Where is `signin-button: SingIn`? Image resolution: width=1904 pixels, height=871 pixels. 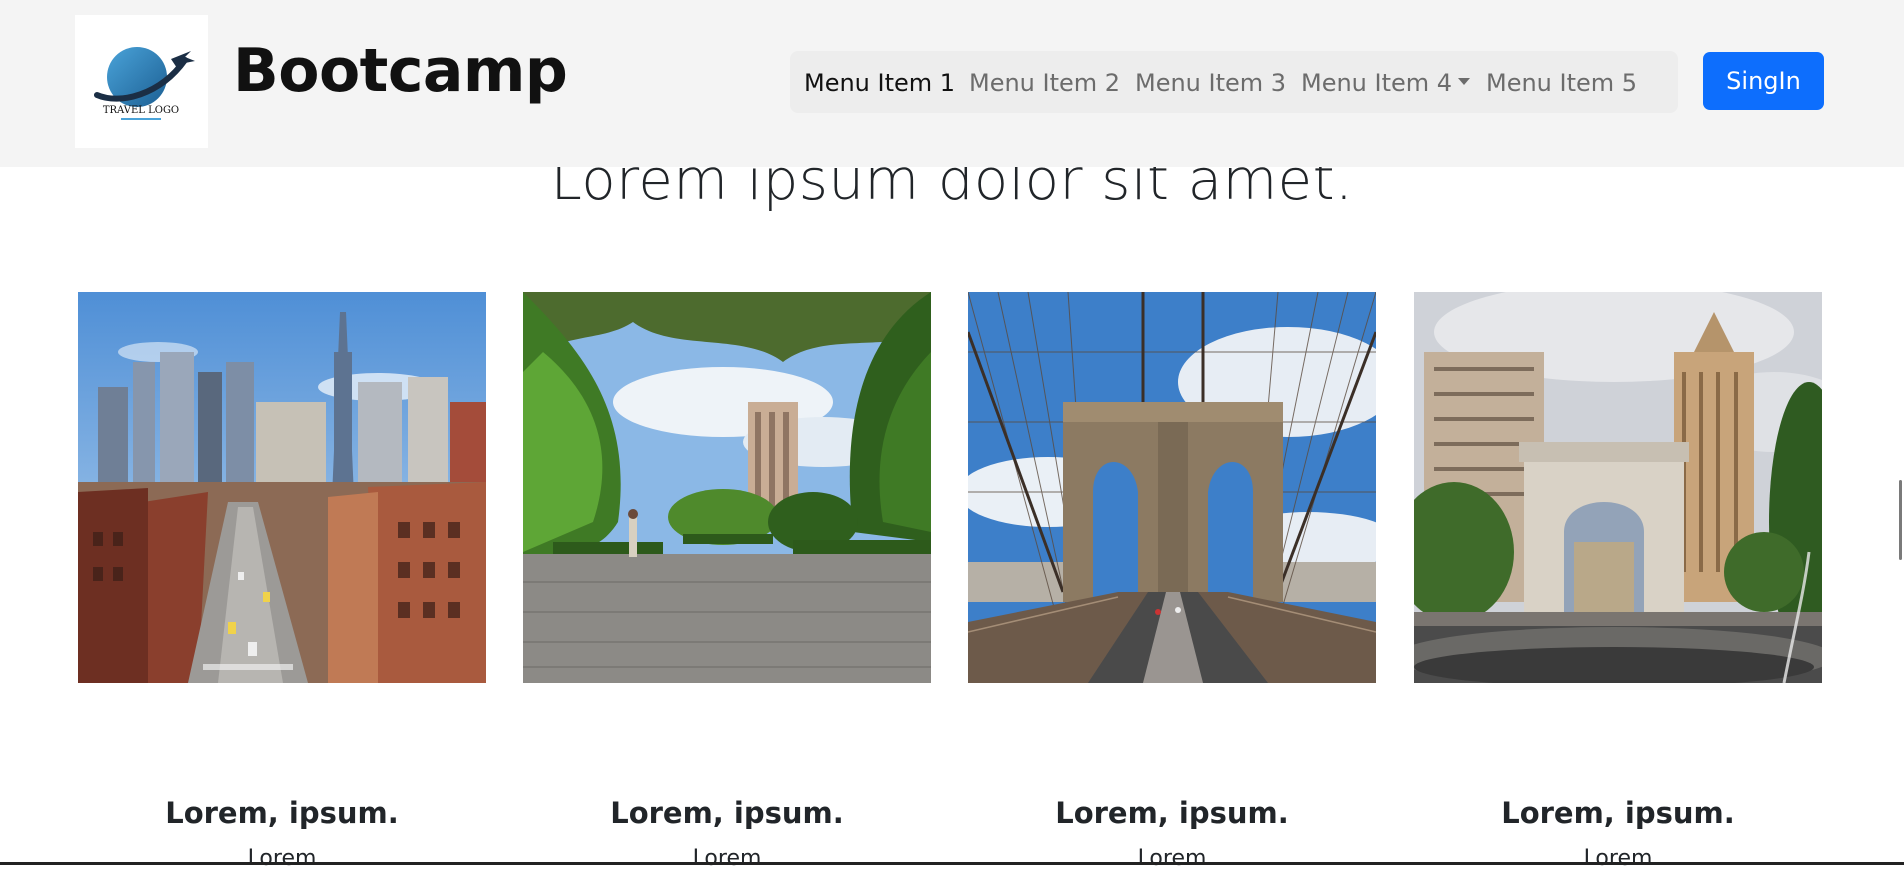
signin-button: SingIn is located at coordinates (1763, 81).